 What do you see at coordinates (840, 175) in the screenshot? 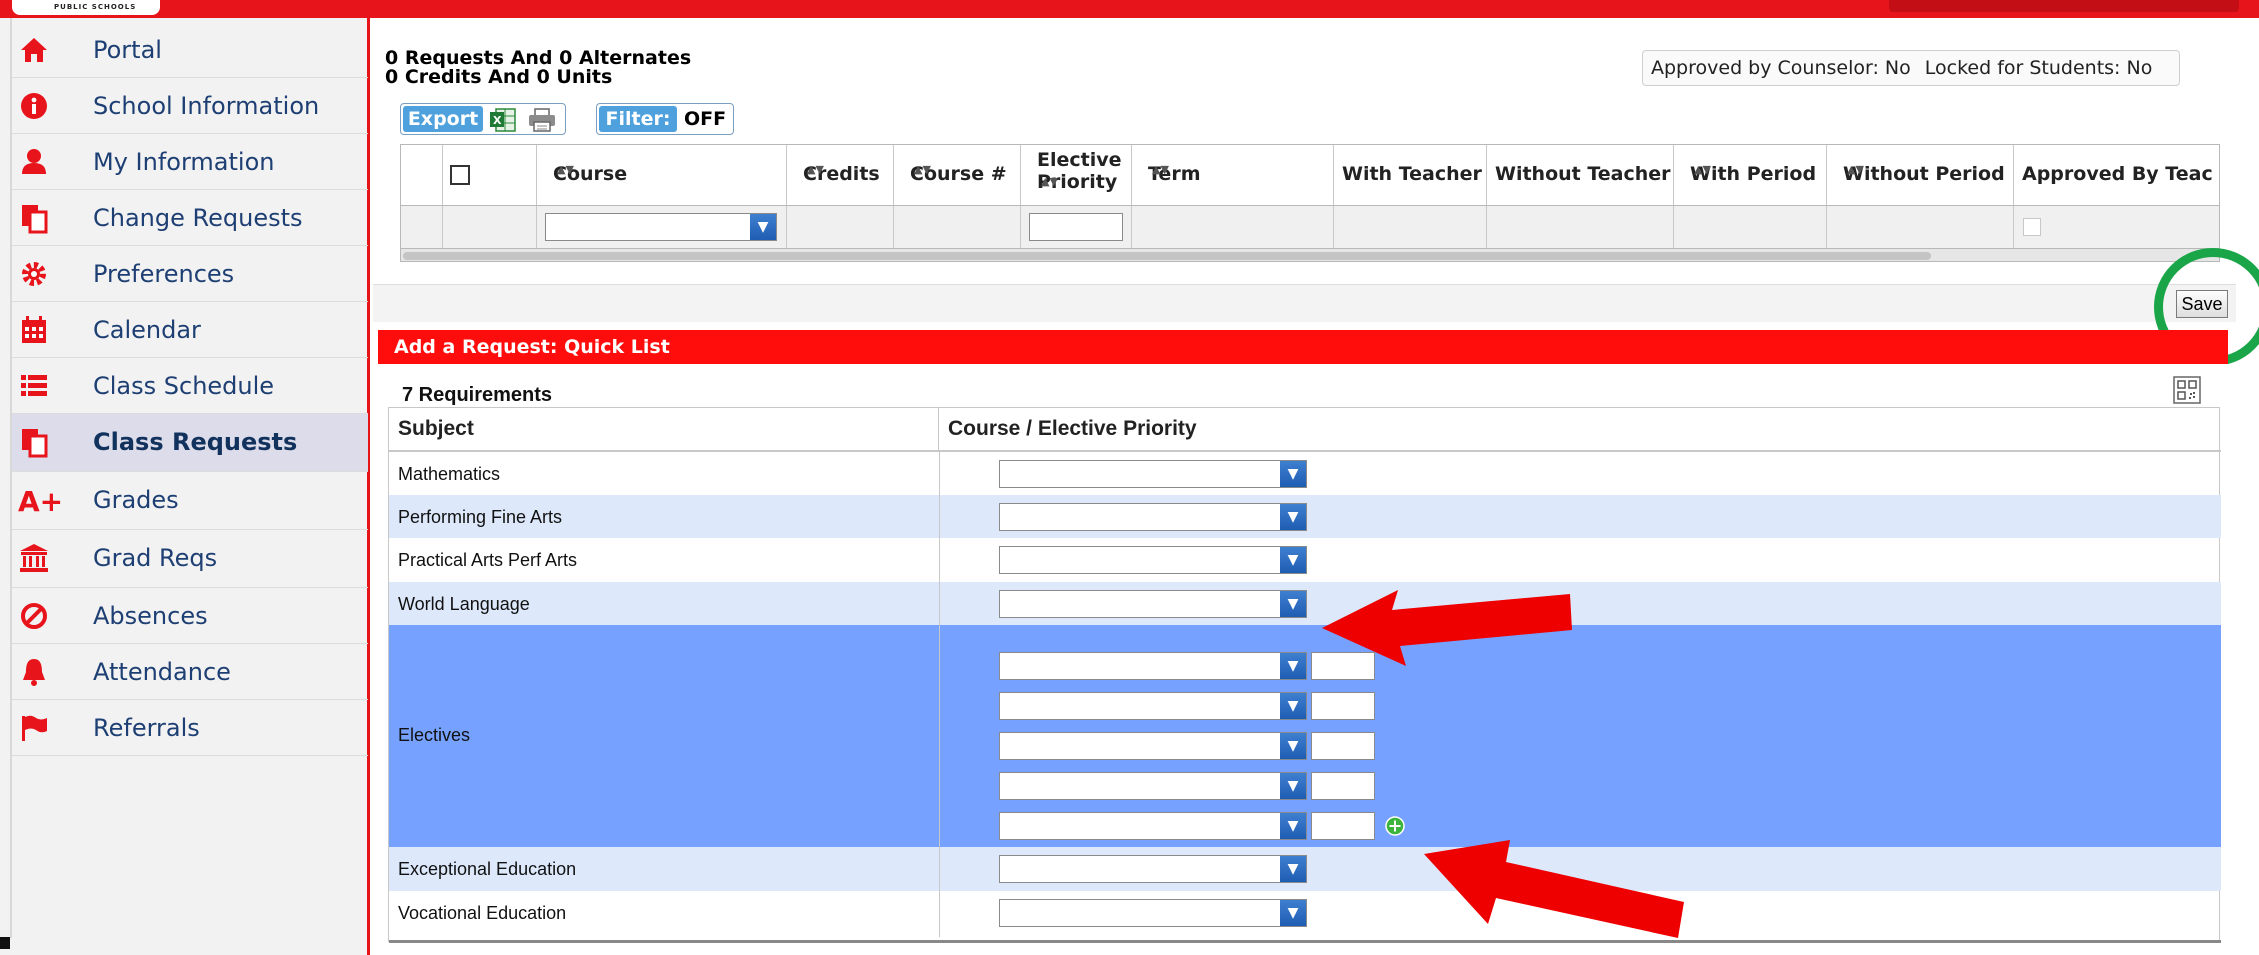
I see `column-header-credits: Credits ▲▼` at bounding box center [840, 175].